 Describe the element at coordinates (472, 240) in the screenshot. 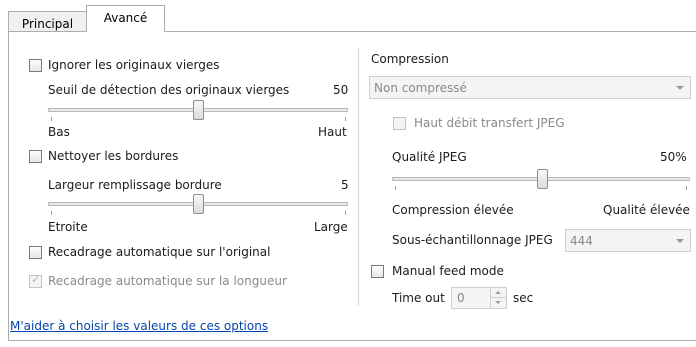

I see `subsampling-label: Sous-échantillonnage JPEG` at that location.